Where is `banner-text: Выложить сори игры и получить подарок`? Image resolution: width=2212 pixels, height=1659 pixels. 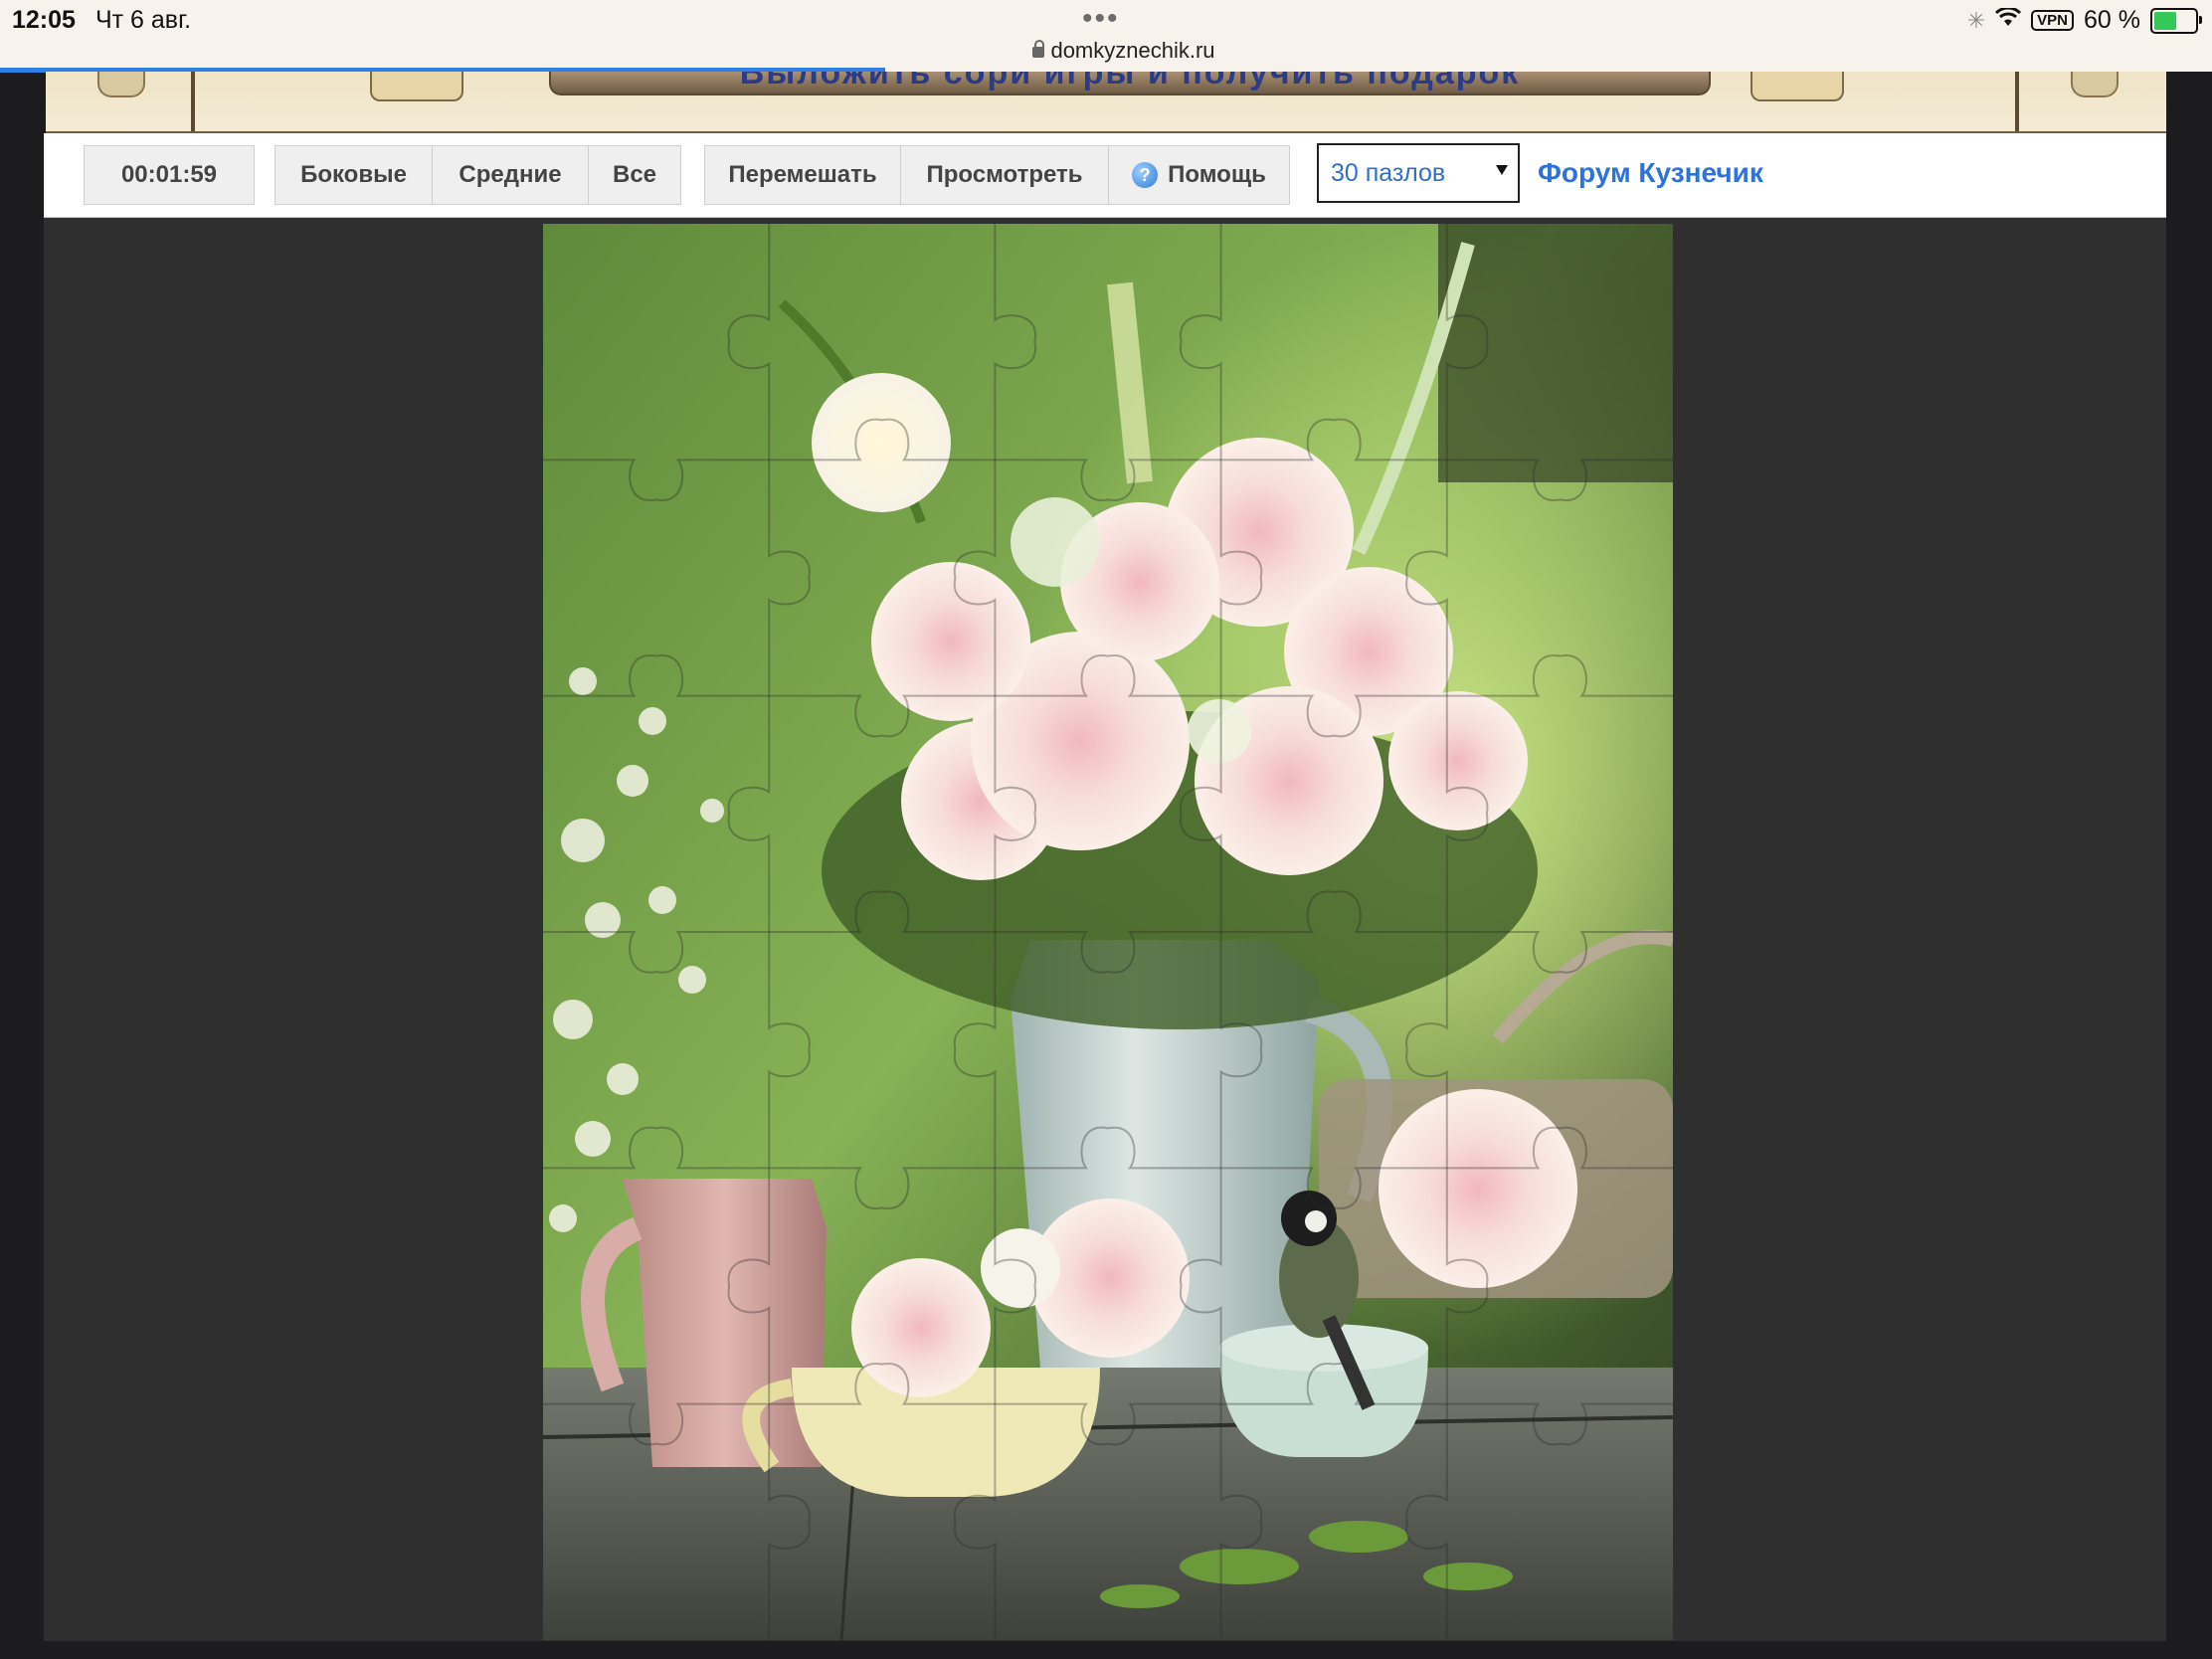
banner-text: Выложить сори игры и получить подарок is located at coordinates (1130, 82).